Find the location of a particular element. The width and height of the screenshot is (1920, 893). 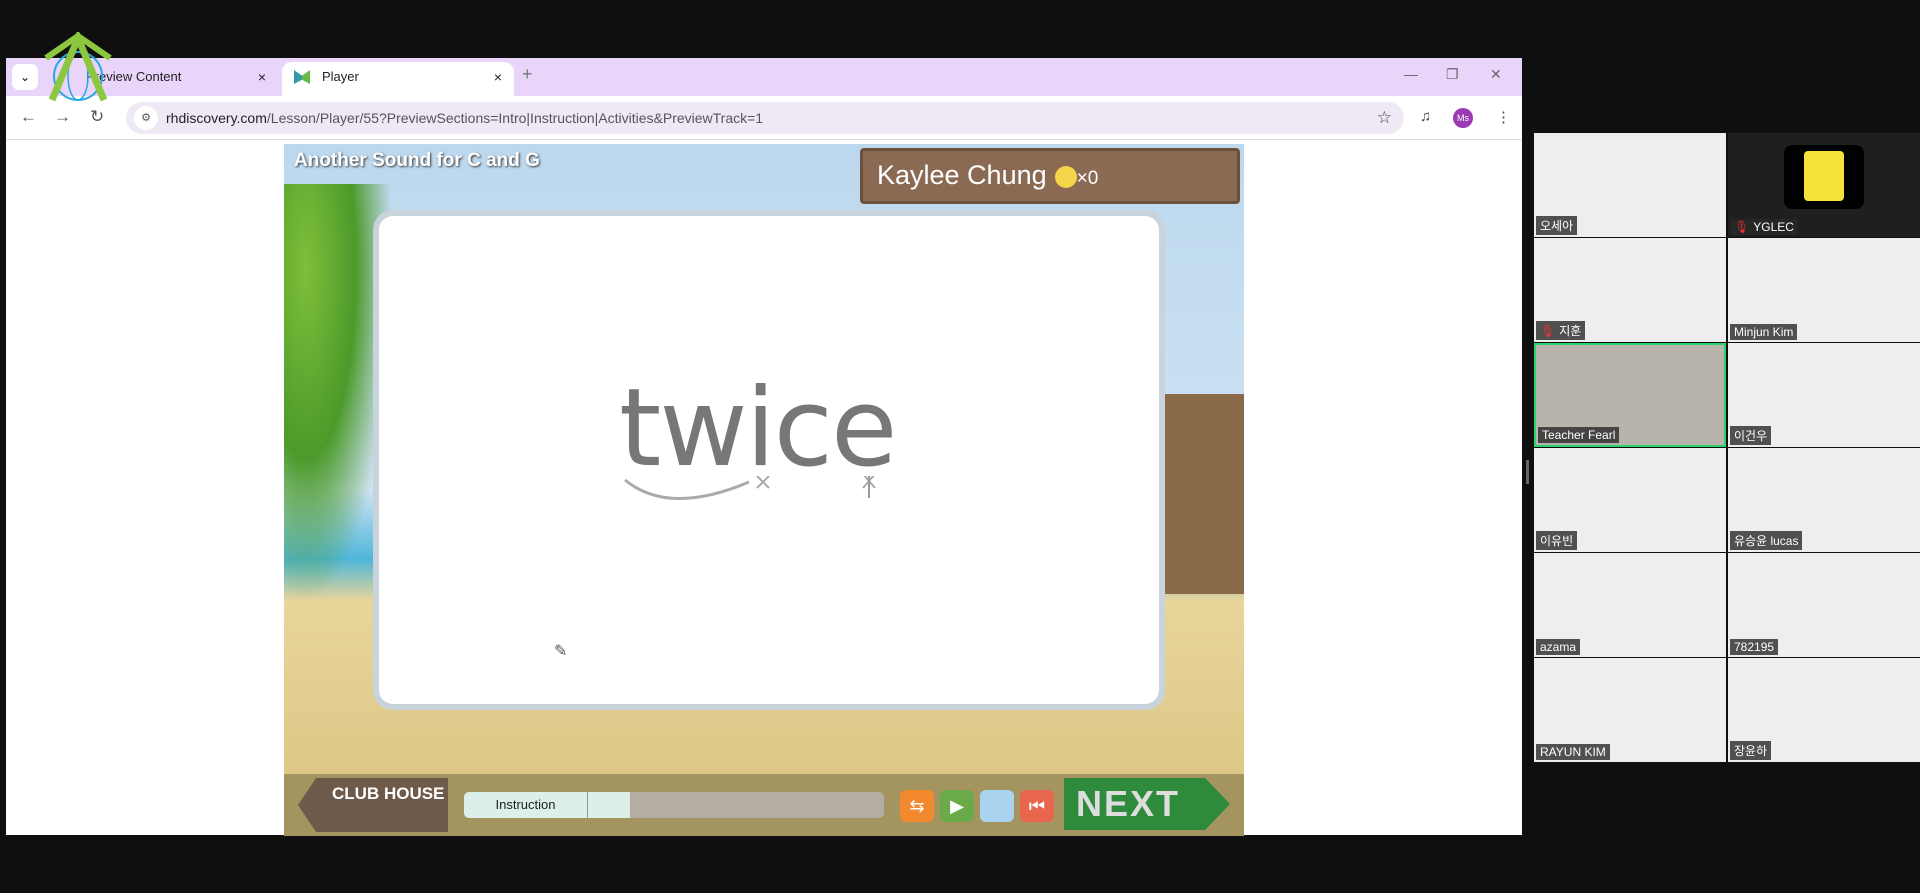

coin-count: ×0 is located at coordinates (1087, 178).